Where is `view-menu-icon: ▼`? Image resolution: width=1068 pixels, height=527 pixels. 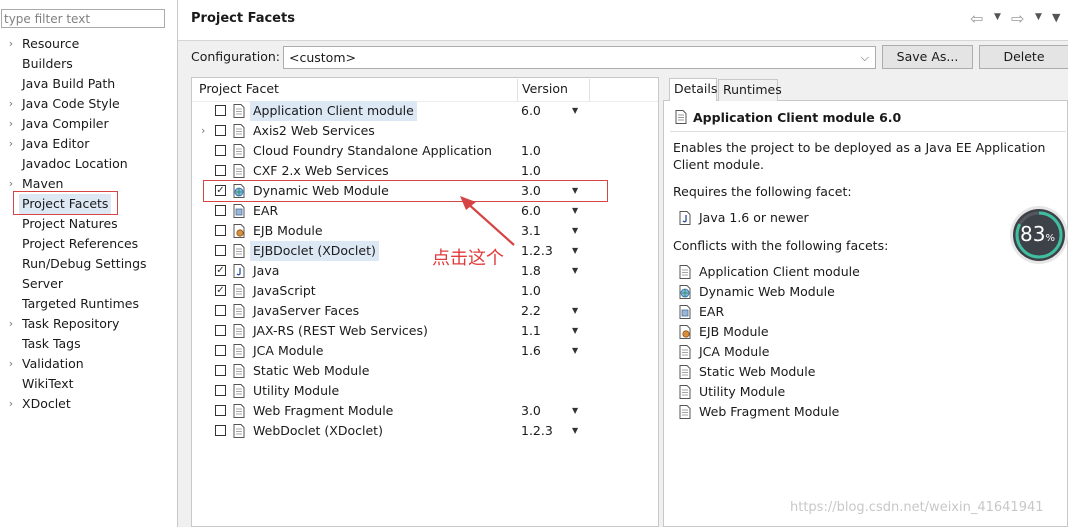 view-menu-icon: ▼ is located at coordinates (1056, 17).